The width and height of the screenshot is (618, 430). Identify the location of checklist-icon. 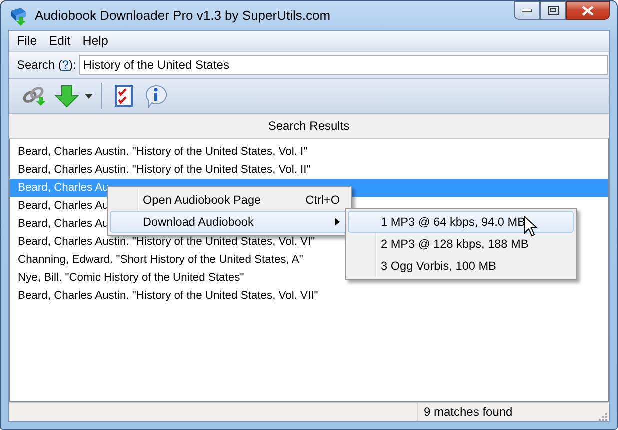
(124, 96).